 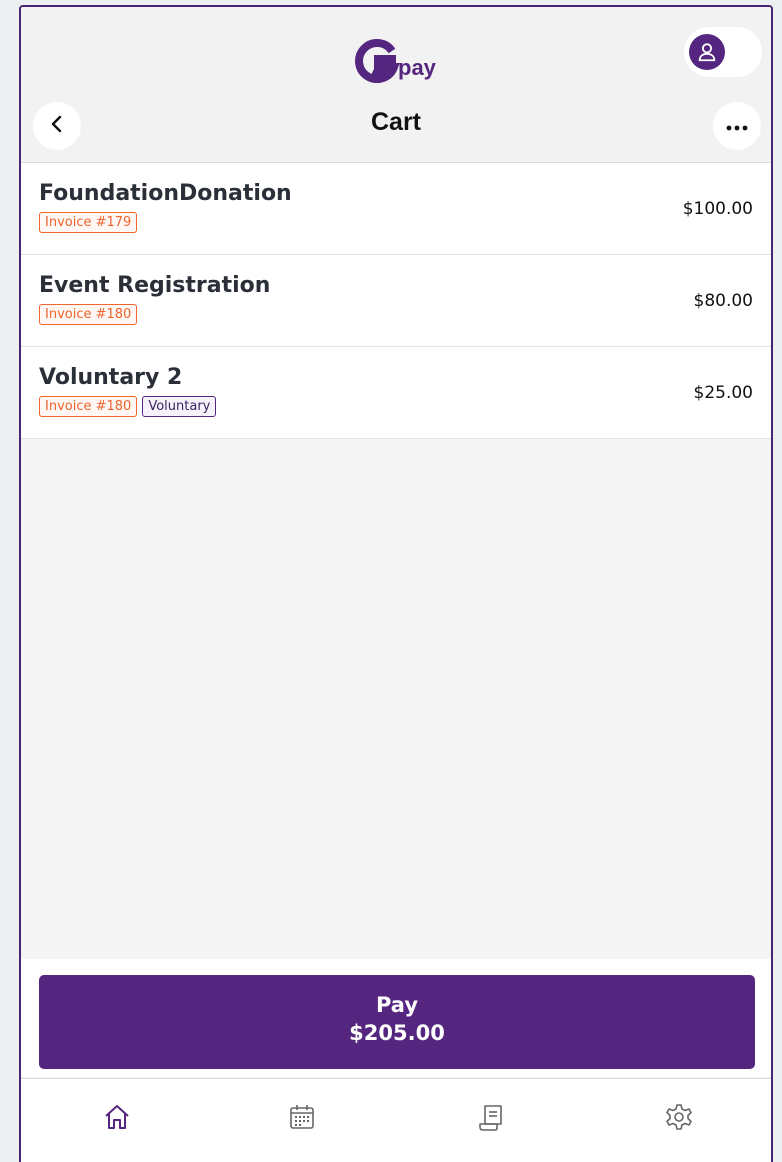 I want to click on item-price: $80.00, so click(x=723, y=301).